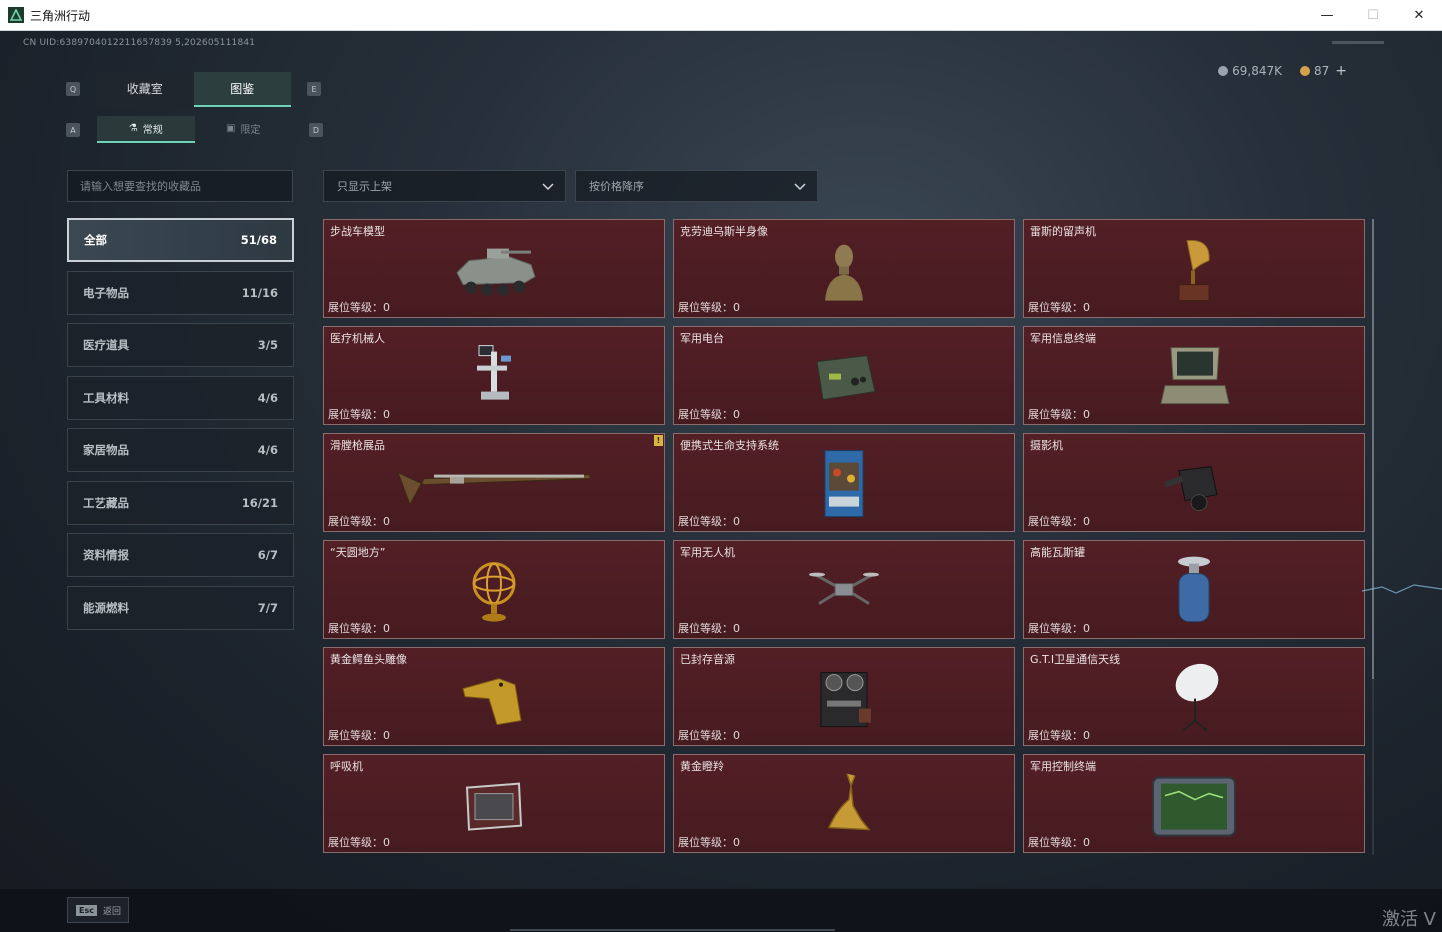 This screenshot has height=932, width=1442. I want to click on subtab-next-key-hint: D, so click(316, 130).